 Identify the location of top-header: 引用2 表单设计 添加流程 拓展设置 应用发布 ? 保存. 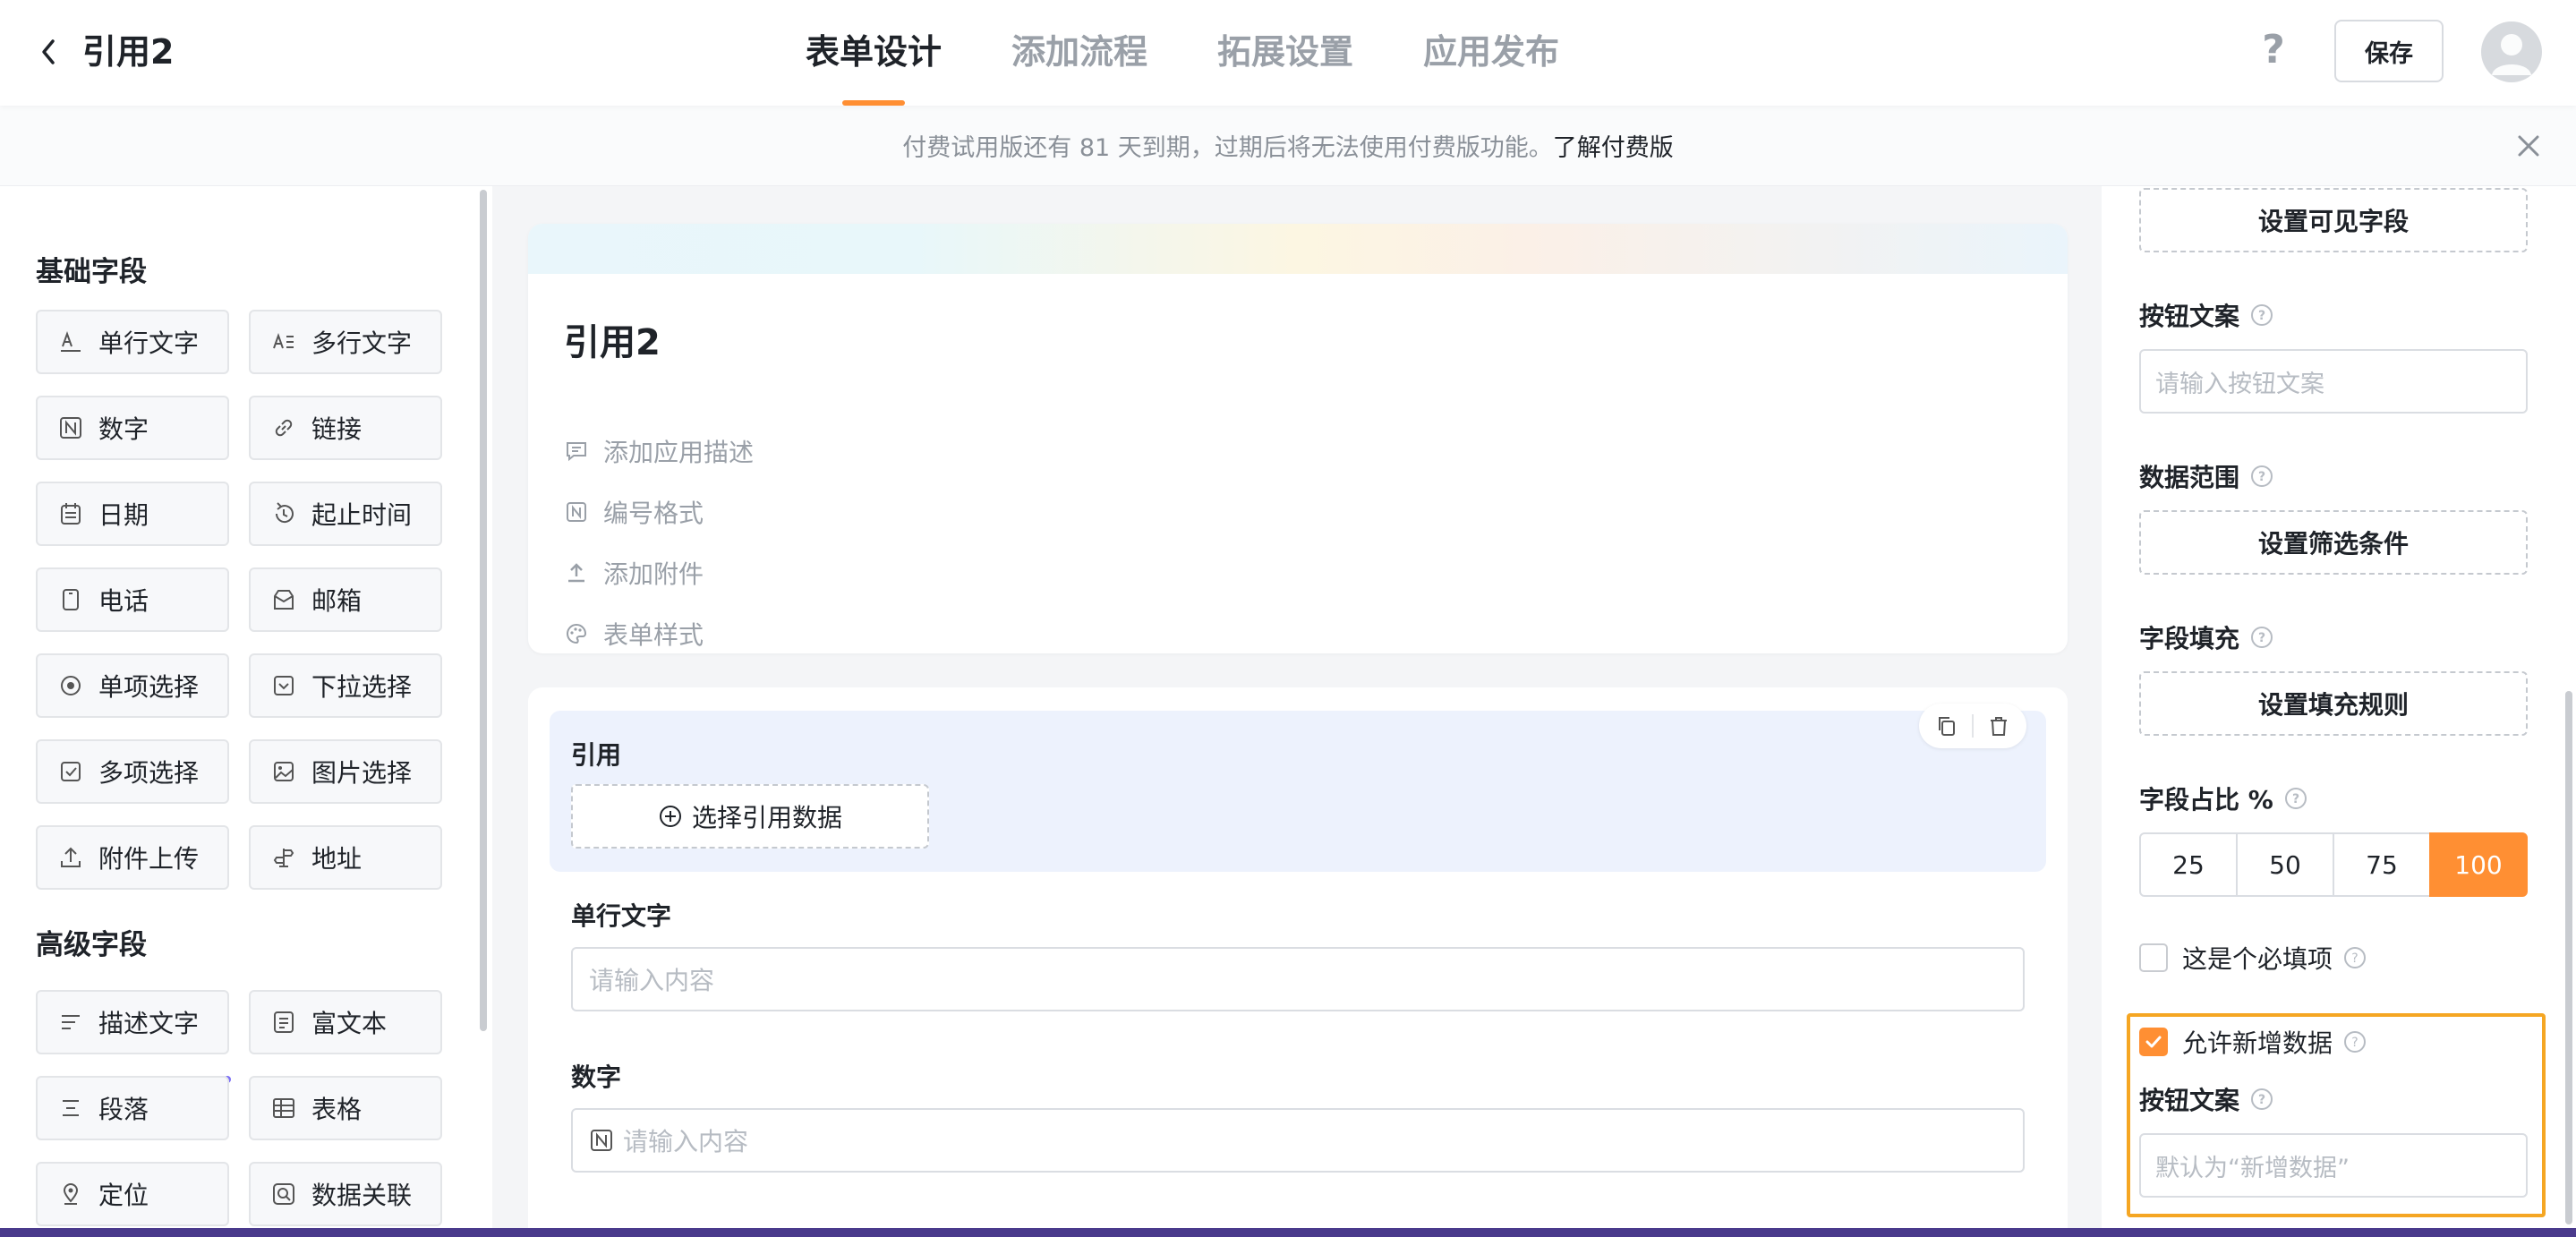
(1288, 53).